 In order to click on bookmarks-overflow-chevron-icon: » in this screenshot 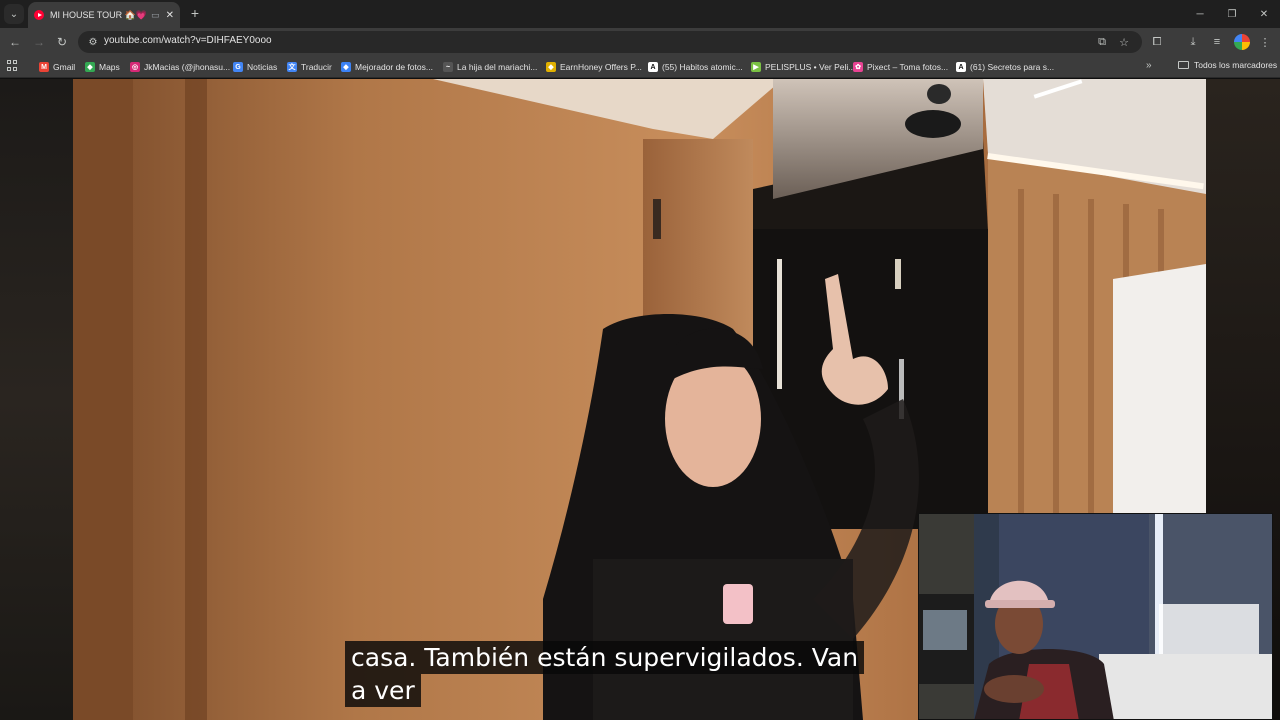, I will do `click(1149, 65)`.